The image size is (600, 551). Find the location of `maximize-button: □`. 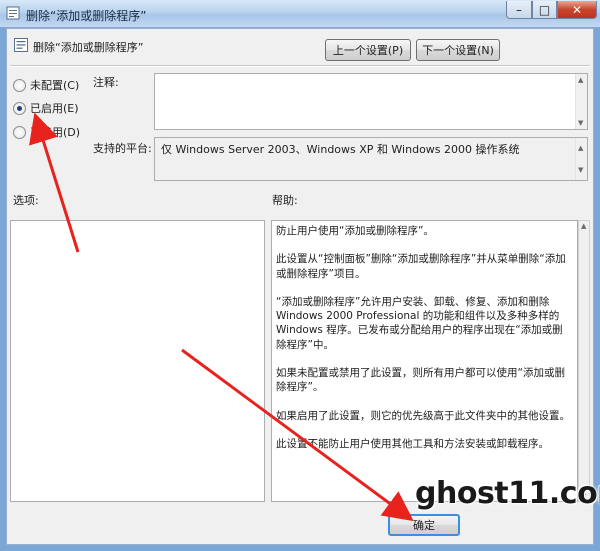

maximize-button: □ is located at coordinates (544, 10).